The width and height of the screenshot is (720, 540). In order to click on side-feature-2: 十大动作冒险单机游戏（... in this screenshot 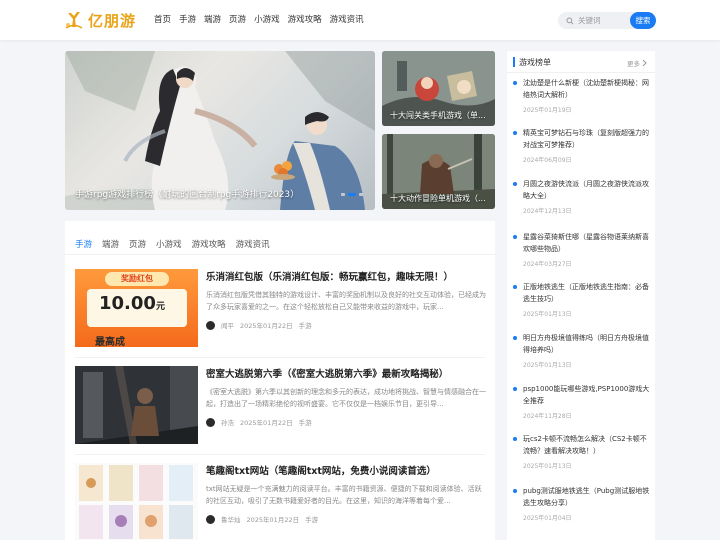, I will do `click(438, 171)`.